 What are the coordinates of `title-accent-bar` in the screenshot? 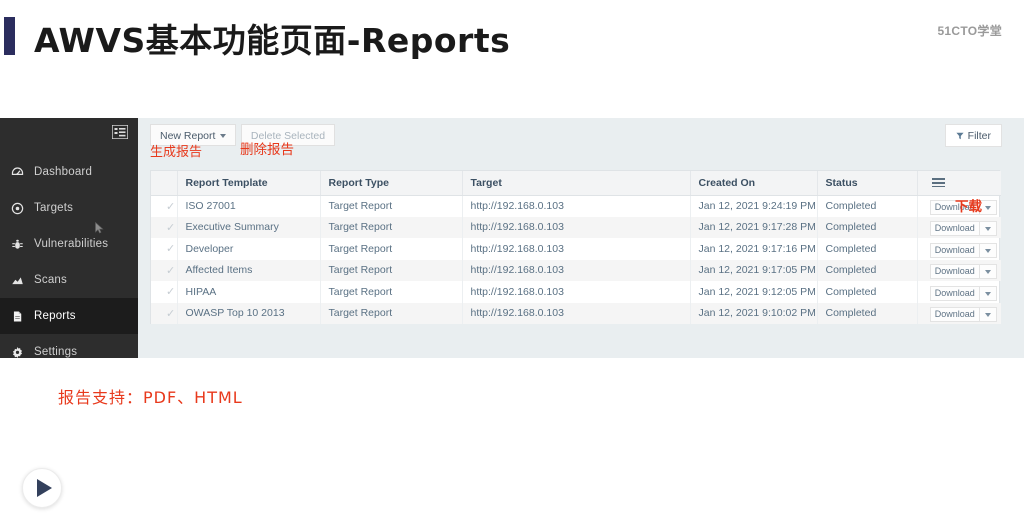 It's located at (9, 36).